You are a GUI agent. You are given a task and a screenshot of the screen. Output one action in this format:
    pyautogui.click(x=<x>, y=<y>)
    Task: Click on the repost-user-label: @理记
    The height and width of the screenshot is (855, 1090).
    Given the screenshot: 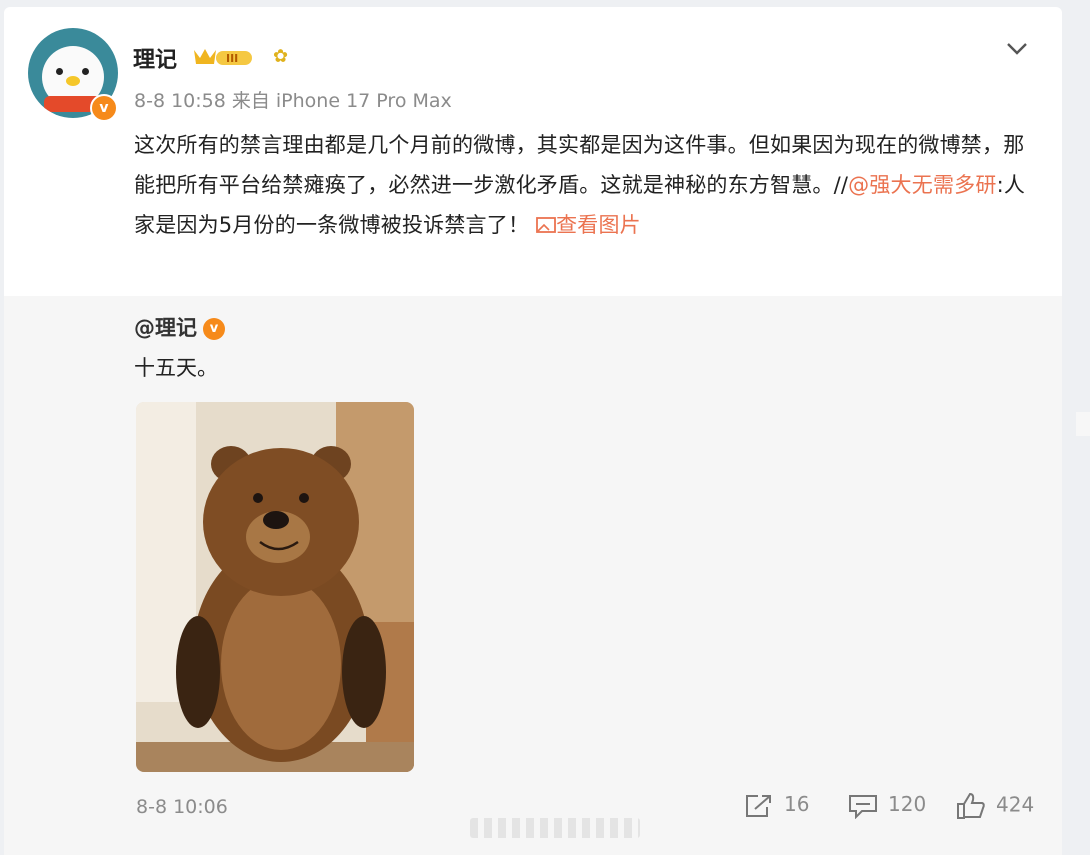 What is the action you would take?
    pyautogui.click(x=165, y=328)
    